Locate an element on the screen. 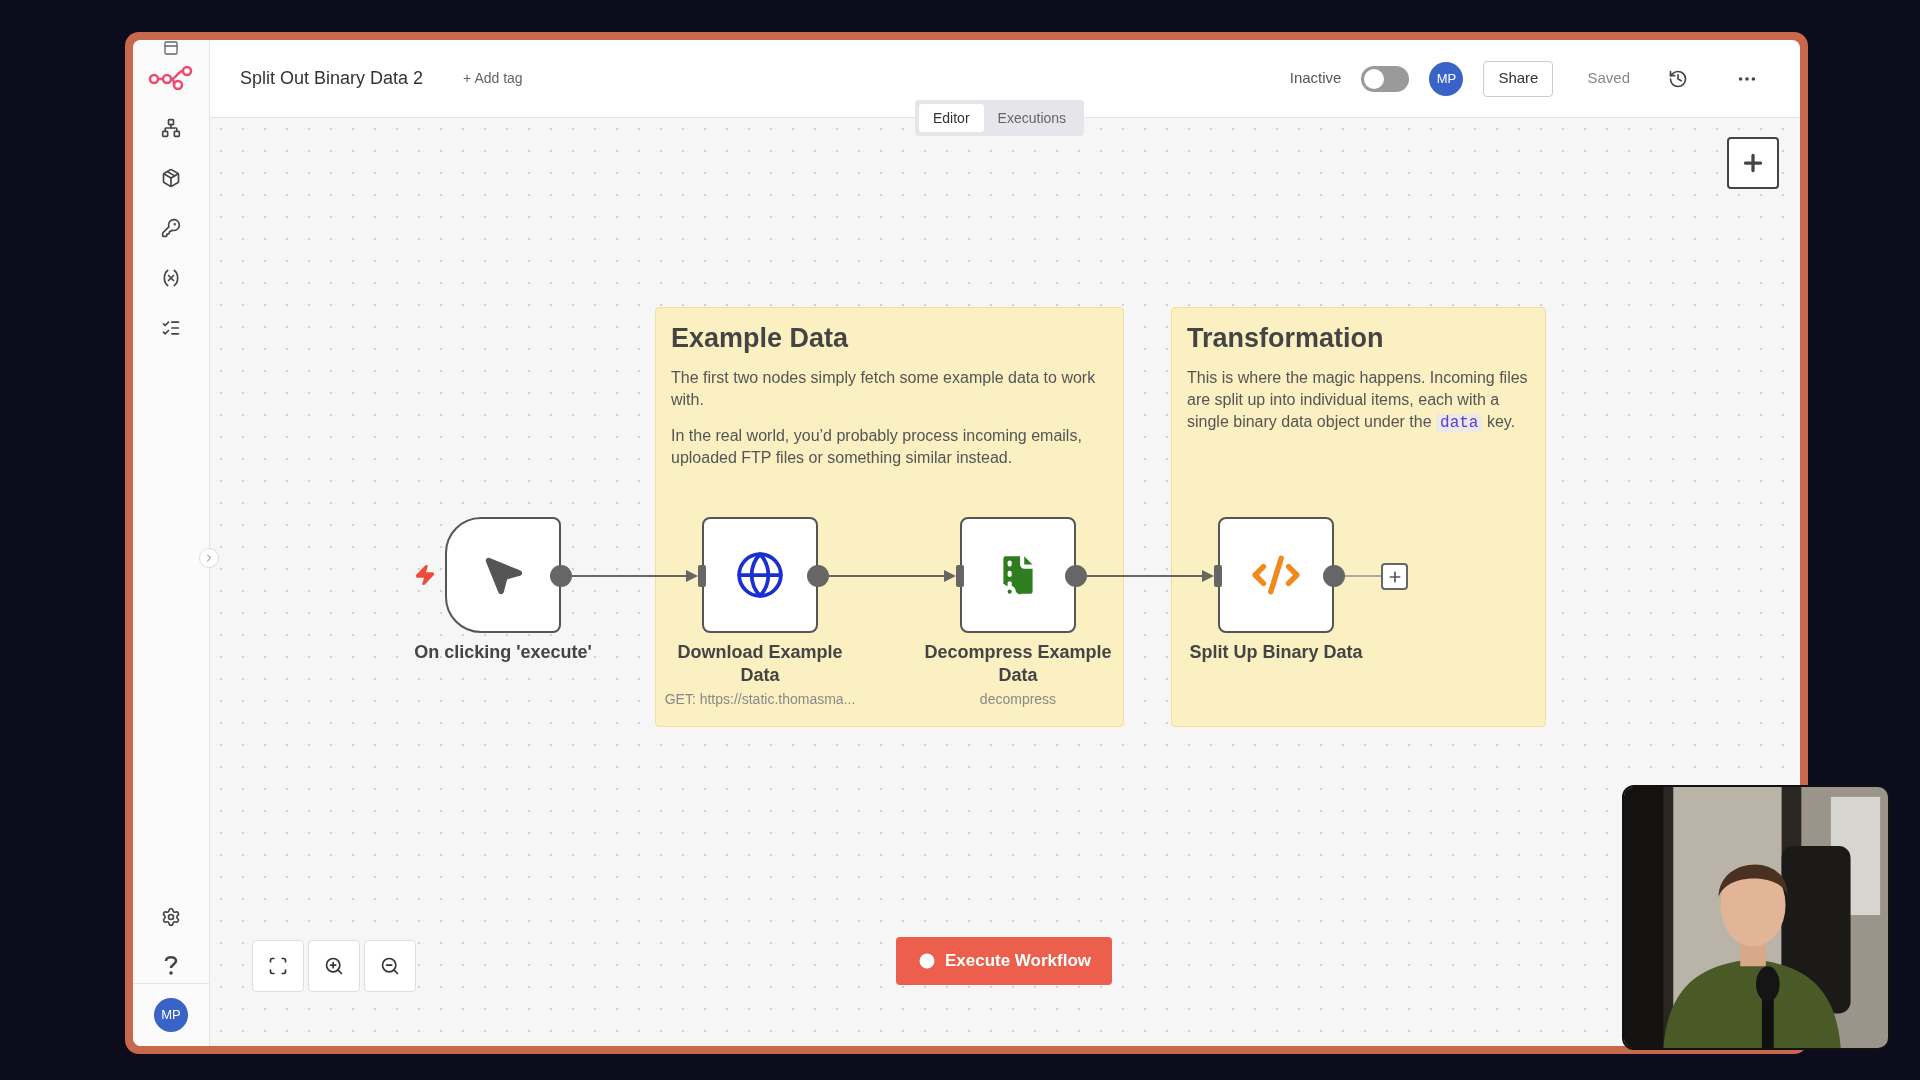  share-button: Share is located at coordinates (1518, 78).